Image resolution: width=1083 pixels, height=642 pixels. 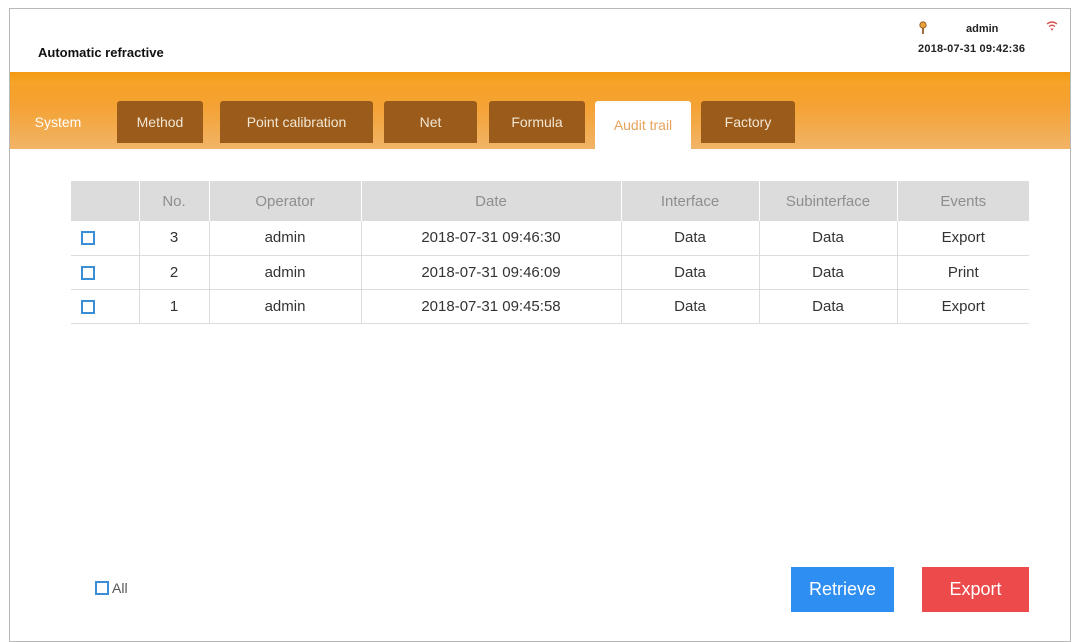 I want to click on header-events: Events, so click(x=963, y=201).